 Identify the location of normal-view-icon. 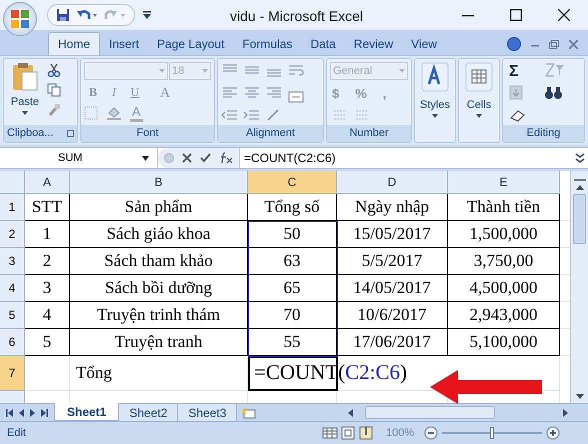
(330, 433).